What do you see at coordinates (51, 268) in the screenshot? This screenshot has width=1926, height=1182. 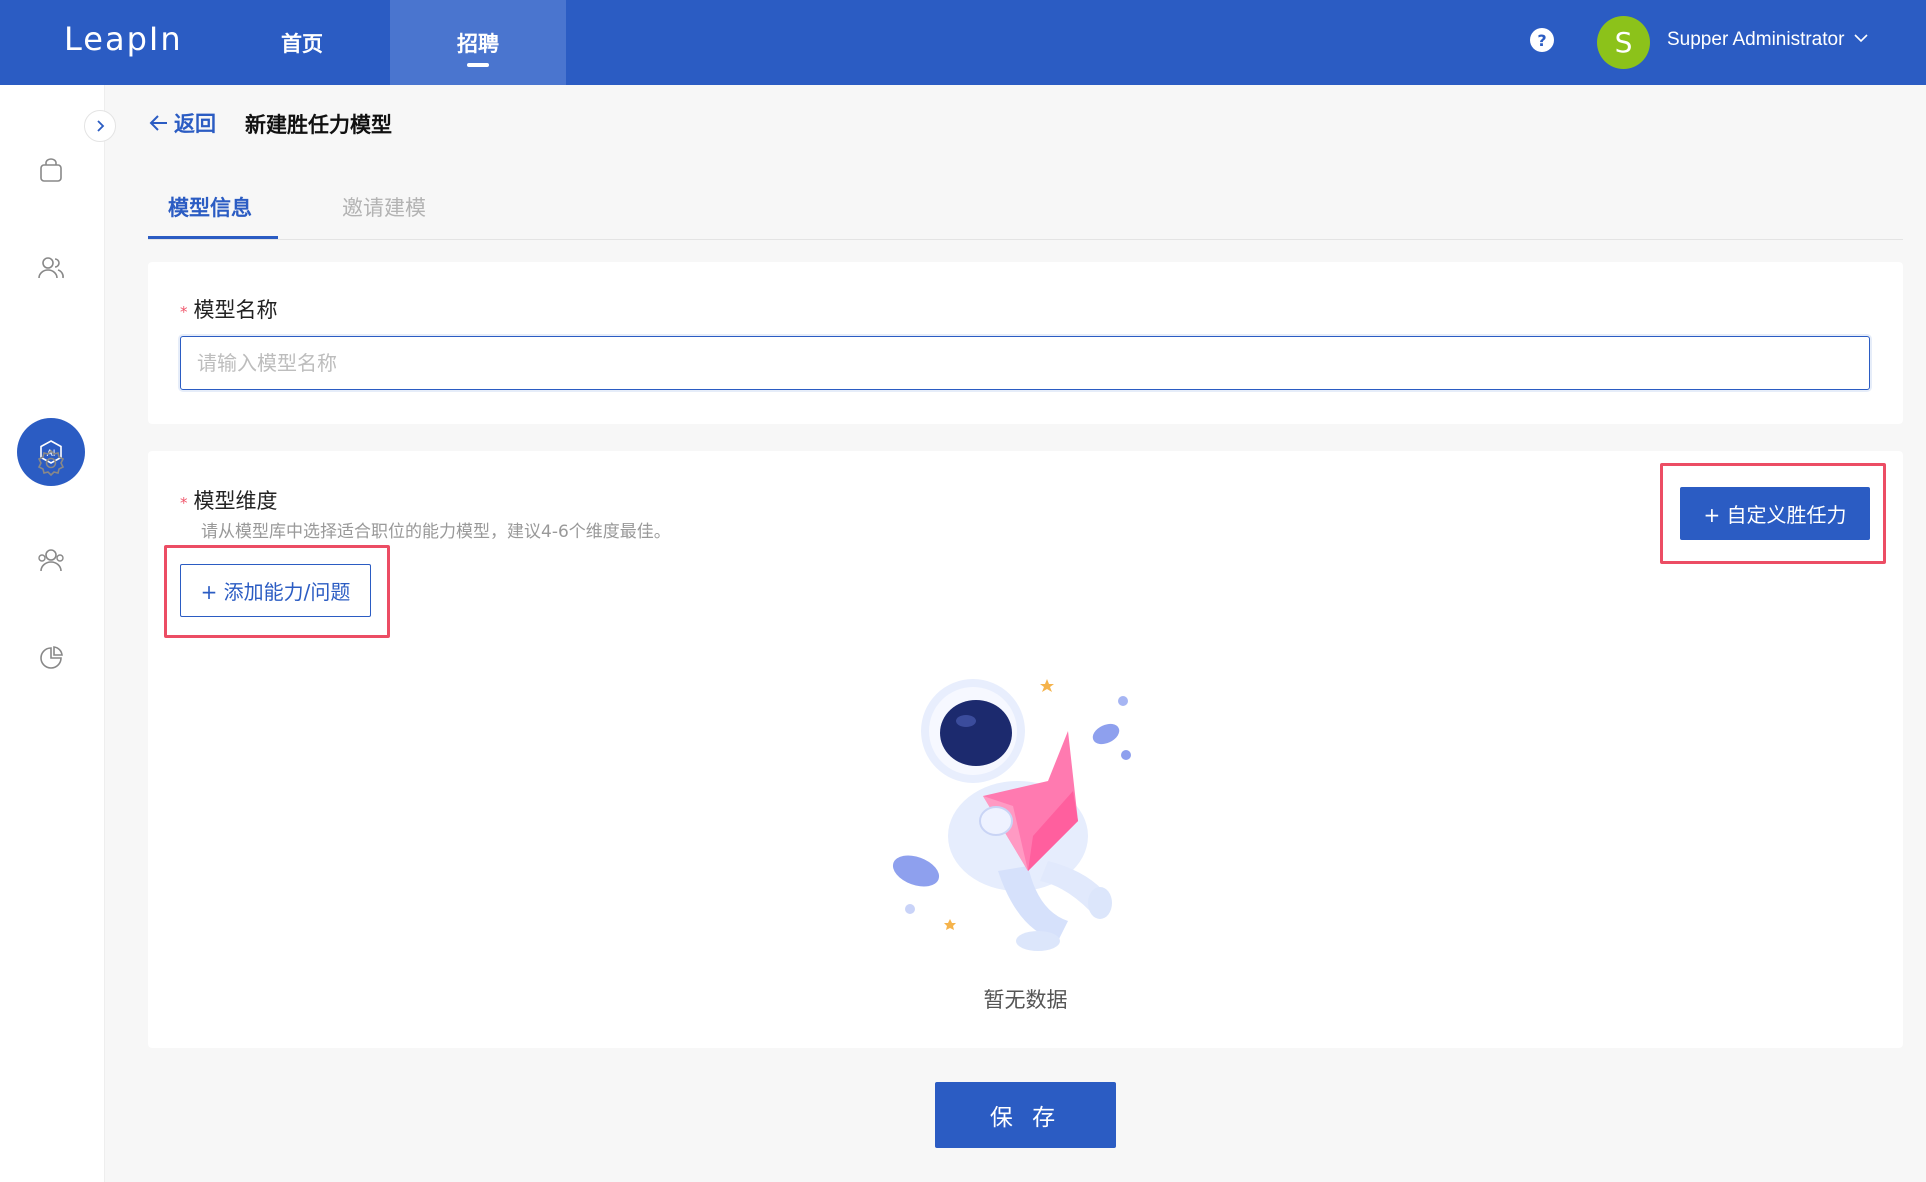 I see `people-icon` at bounding box center [51, 268].